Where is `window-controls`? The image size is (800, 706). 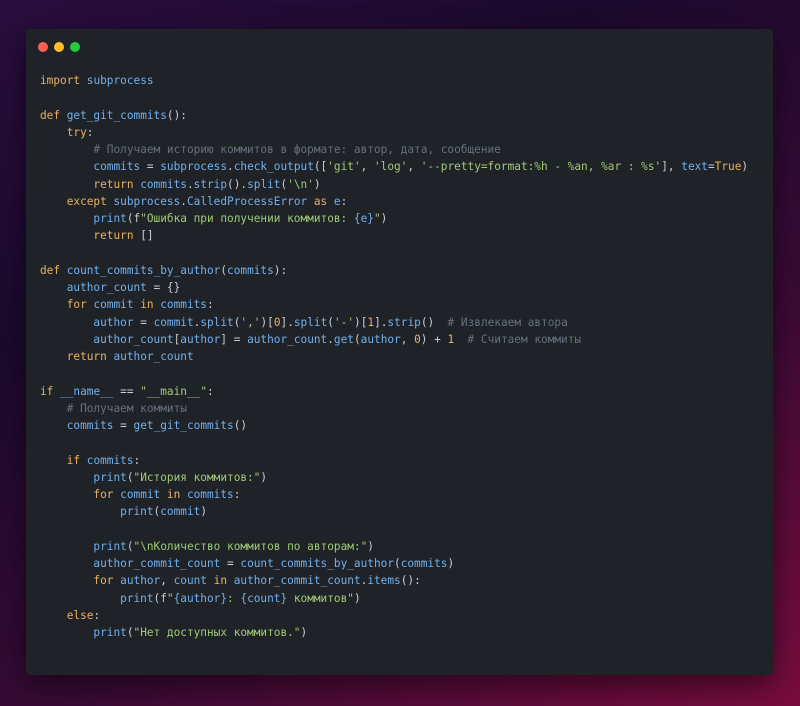 window-controls is located at coordinates (59, 47).